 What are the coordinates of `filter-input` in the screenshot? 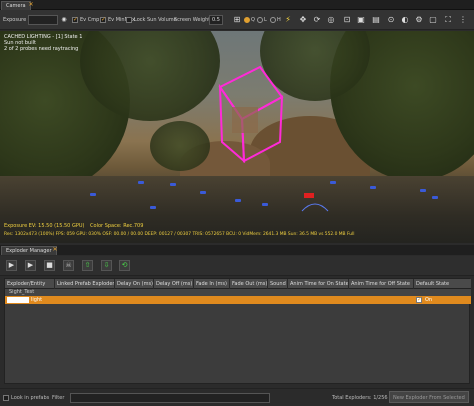 It's located at (170, 398).